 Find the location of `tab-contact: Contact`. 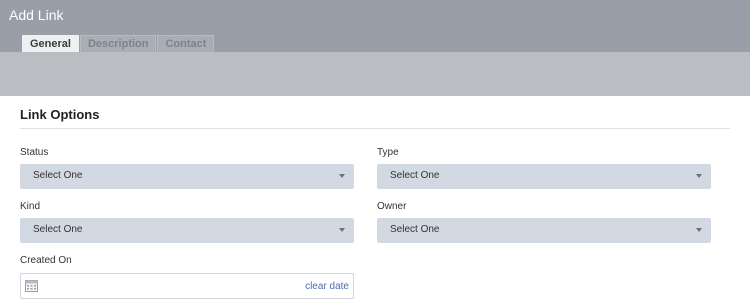

tab-contact: Contact is located at coordinates (186, 43).